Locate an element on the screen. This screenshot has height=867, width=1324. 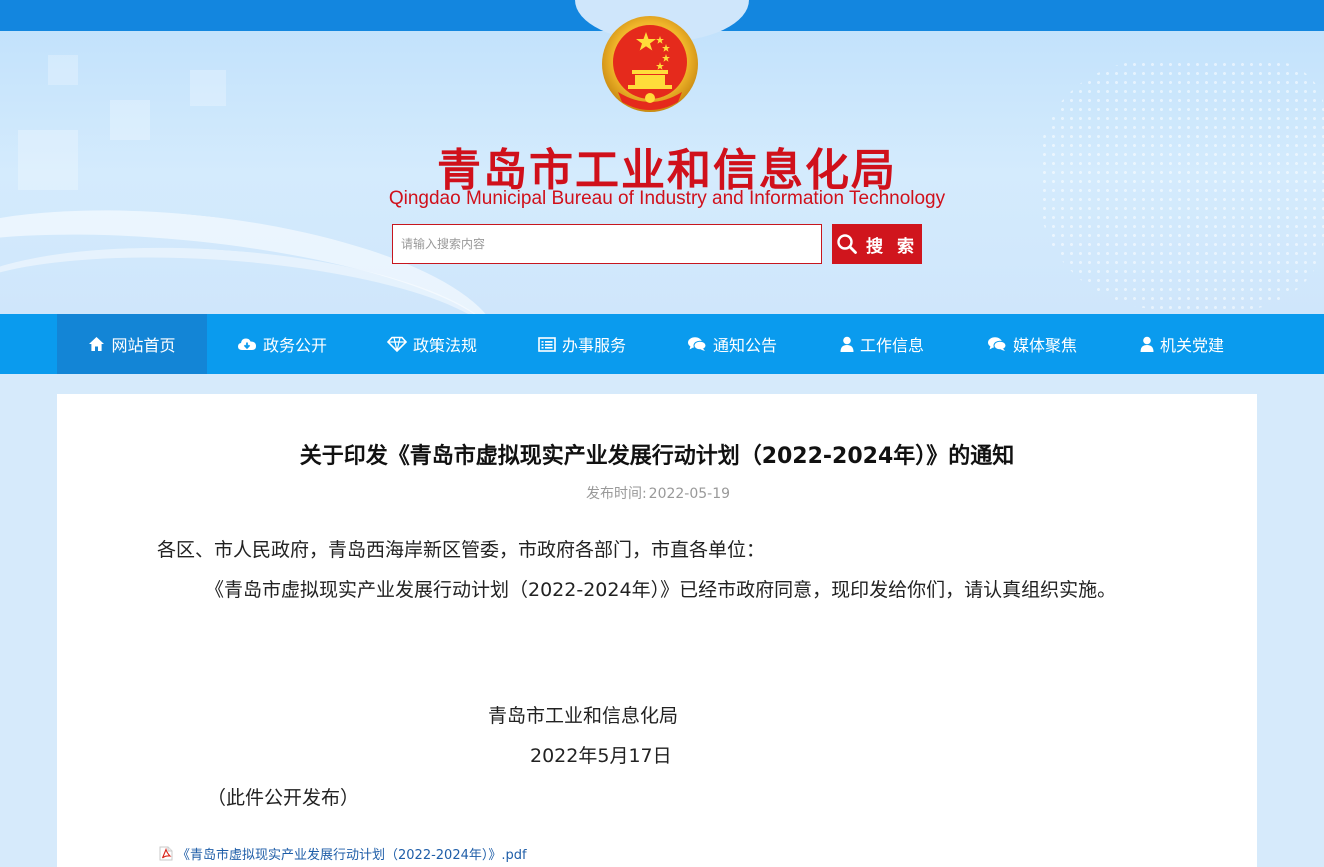
publish-date-value: 2022-05-19 is located at coordinates (689, 494).